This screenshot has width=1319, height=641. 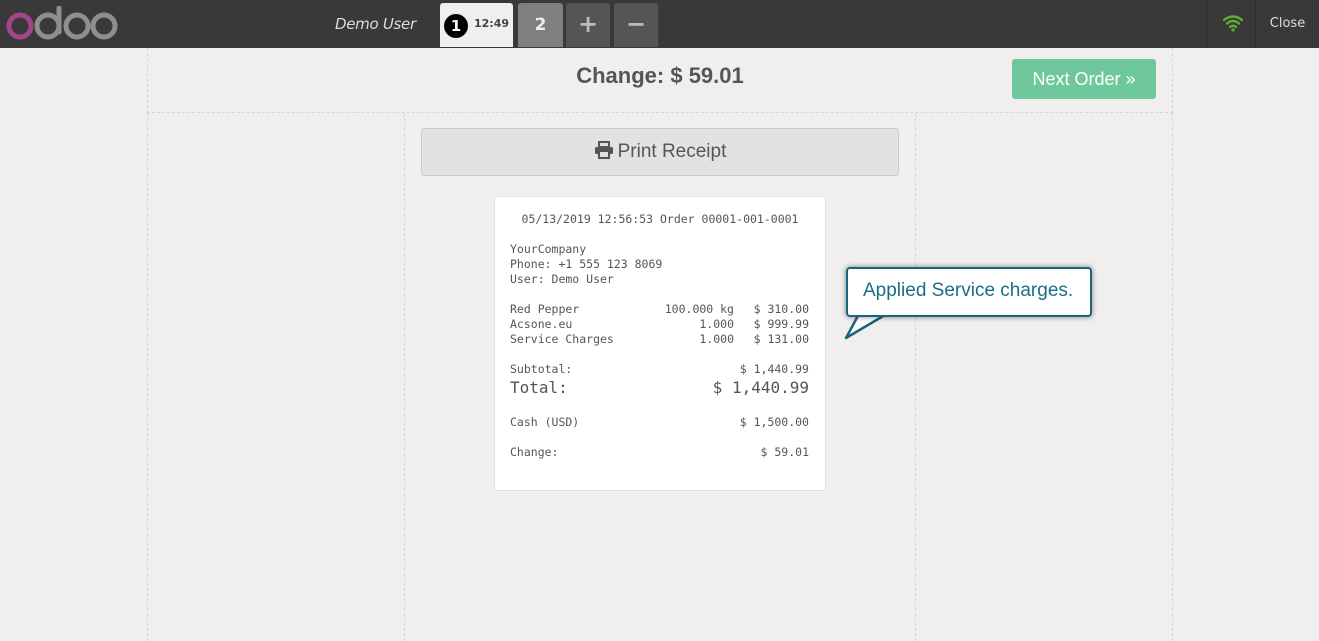 I want to click on receipt-line-qty: 100.000 kg, so click(x=699, y=309).